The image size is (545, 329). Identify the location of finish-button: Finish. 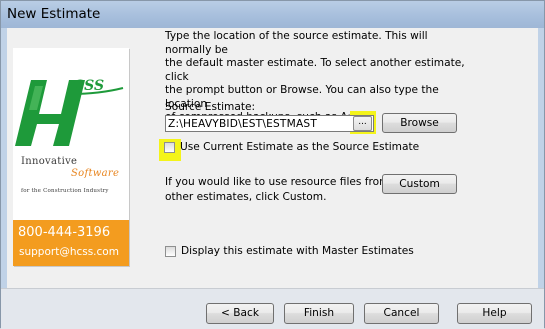
(319, 313).